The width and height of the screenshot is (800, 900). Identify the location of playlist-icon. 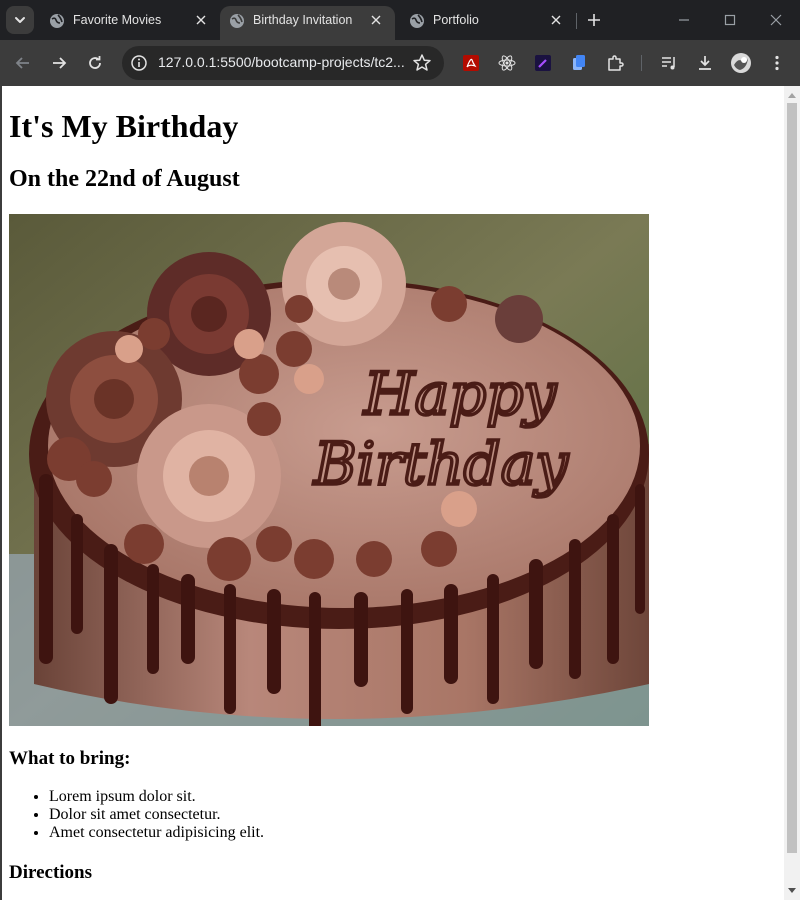
(668, 63).